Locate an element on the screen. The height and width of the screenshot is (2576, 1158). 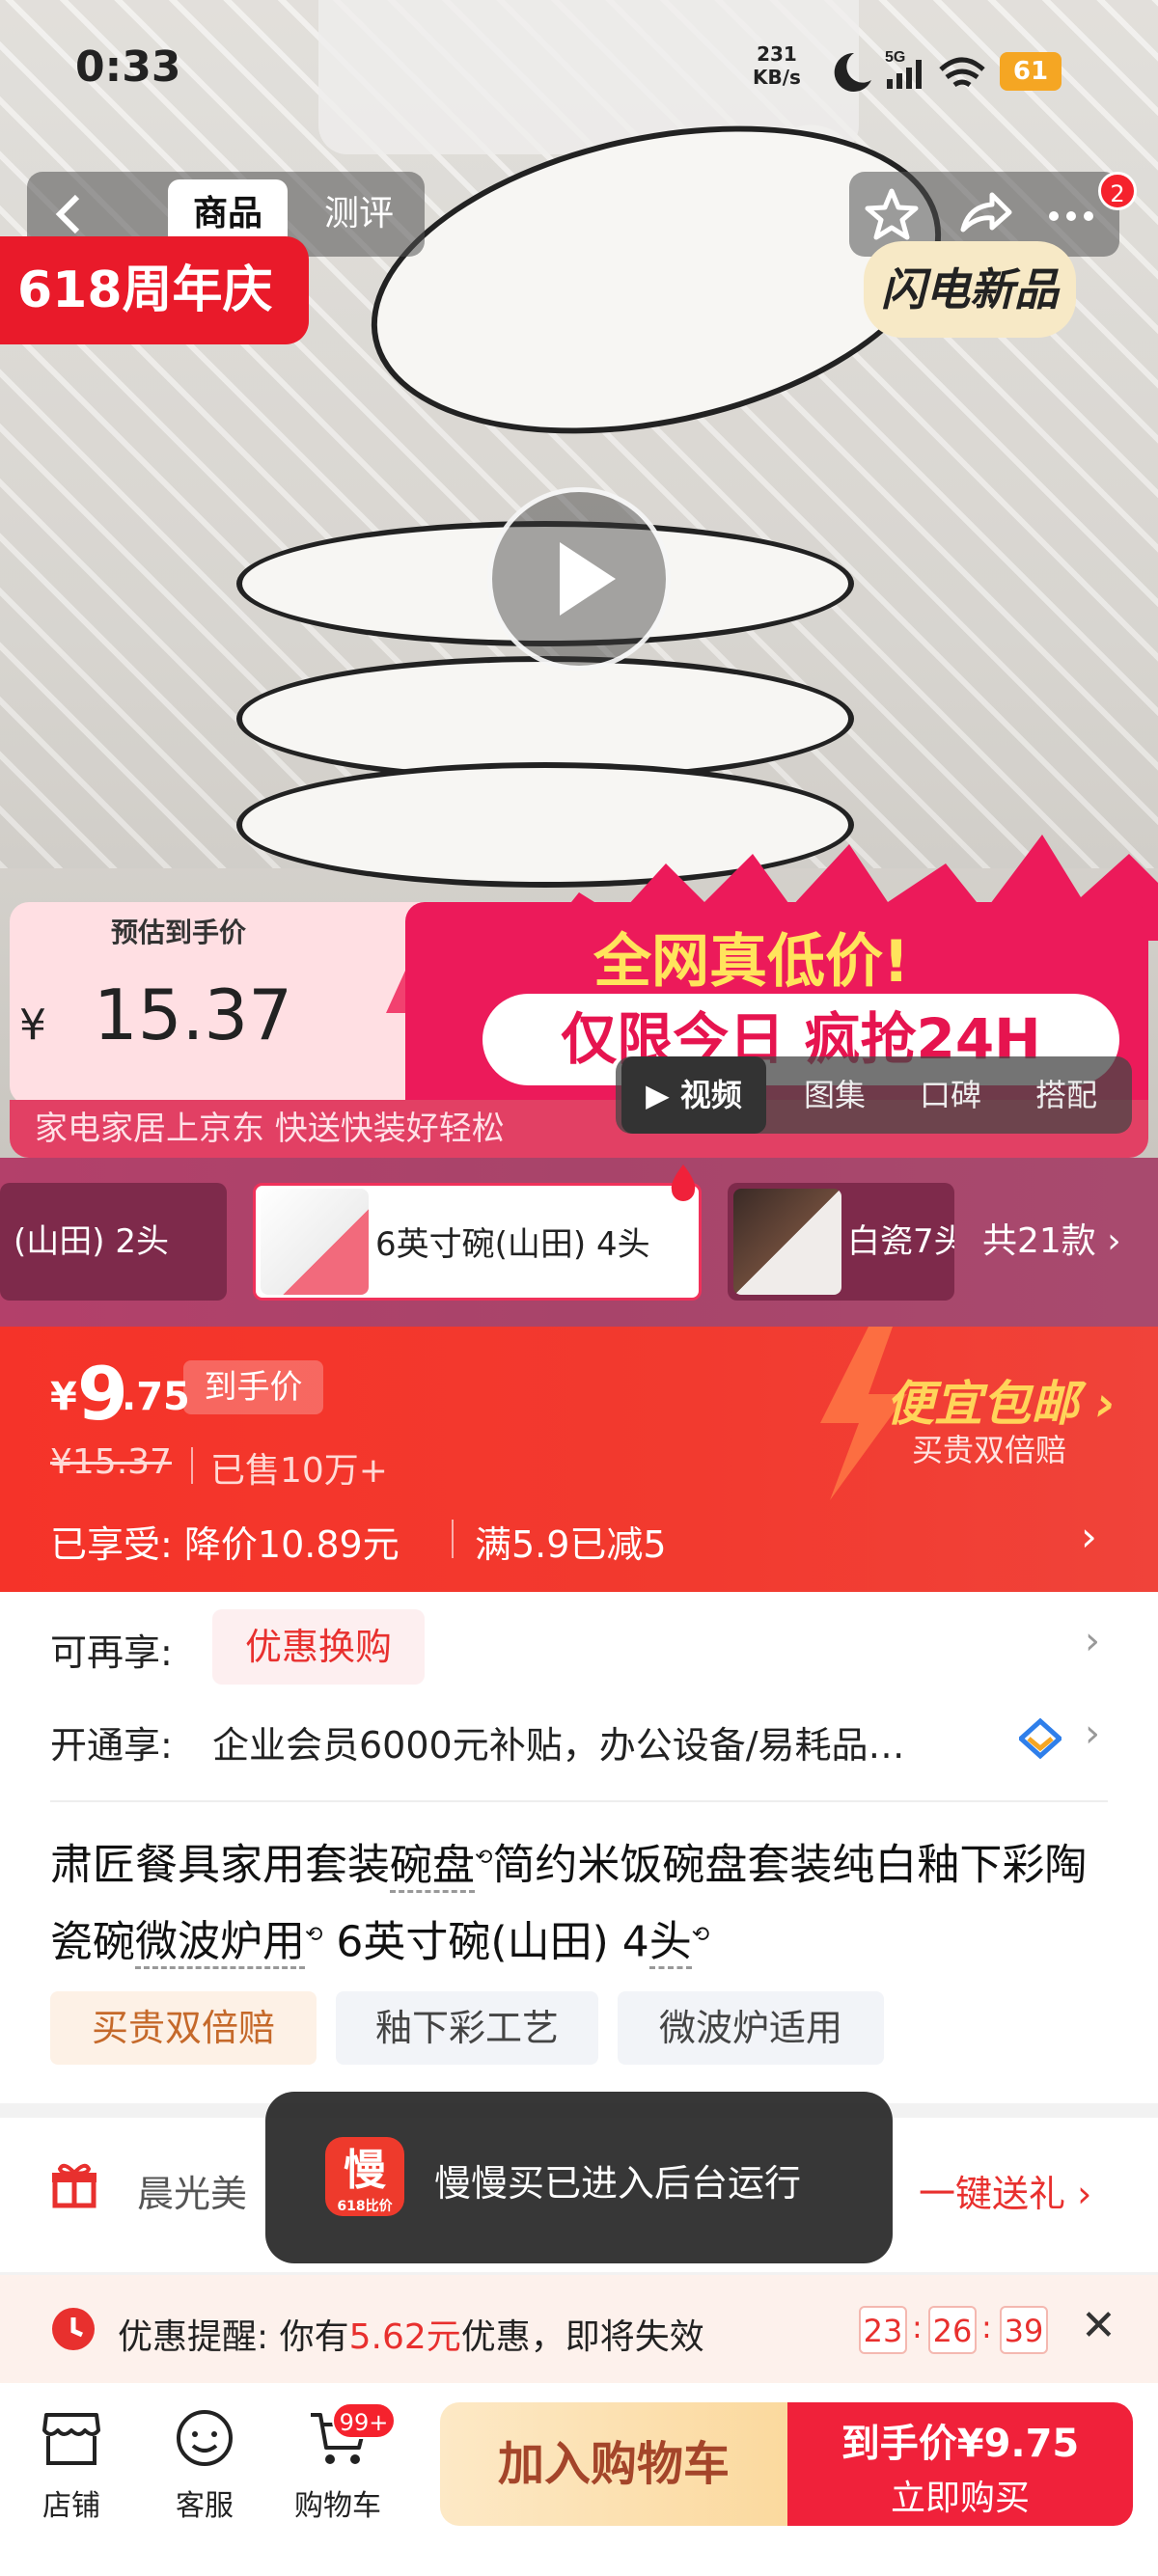
message-badge: 2 is located at coordinates (1117, 191).